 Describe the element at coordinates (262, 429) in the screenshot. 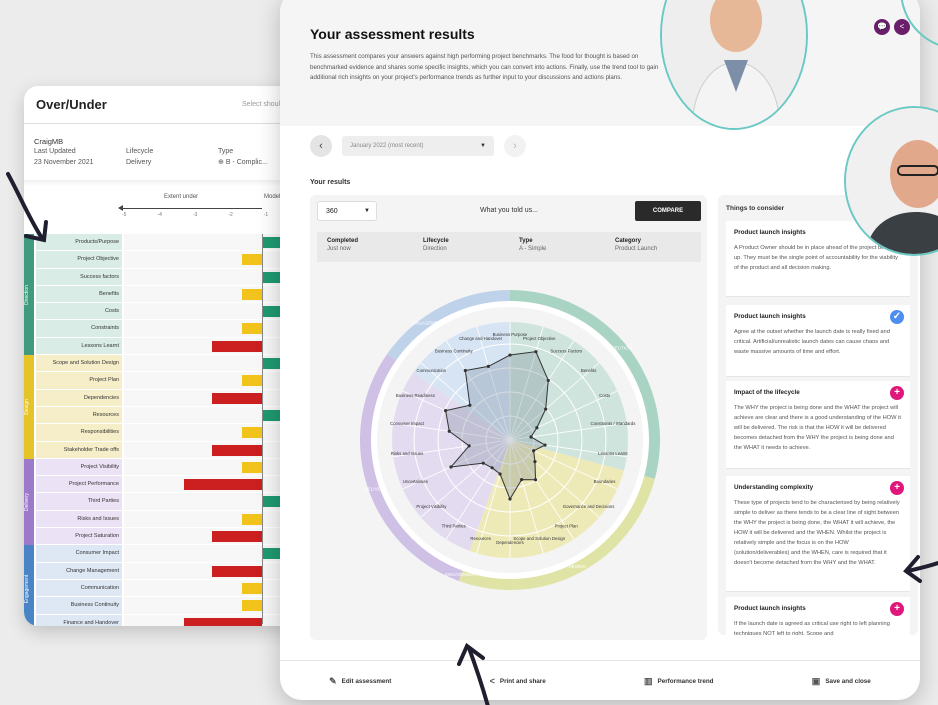

I see `zero-line` at that location.